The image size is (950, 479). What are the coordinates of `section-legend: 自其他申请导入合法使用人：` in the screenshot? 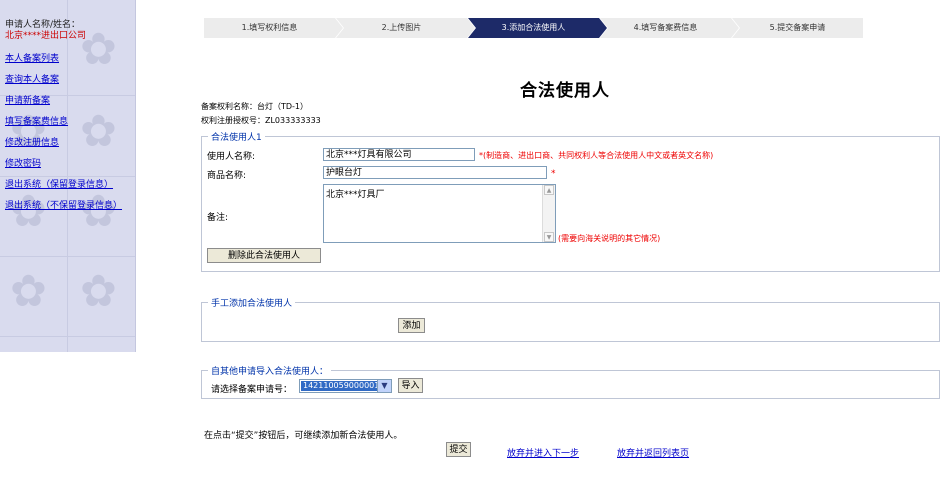 It's located at (270, 372).